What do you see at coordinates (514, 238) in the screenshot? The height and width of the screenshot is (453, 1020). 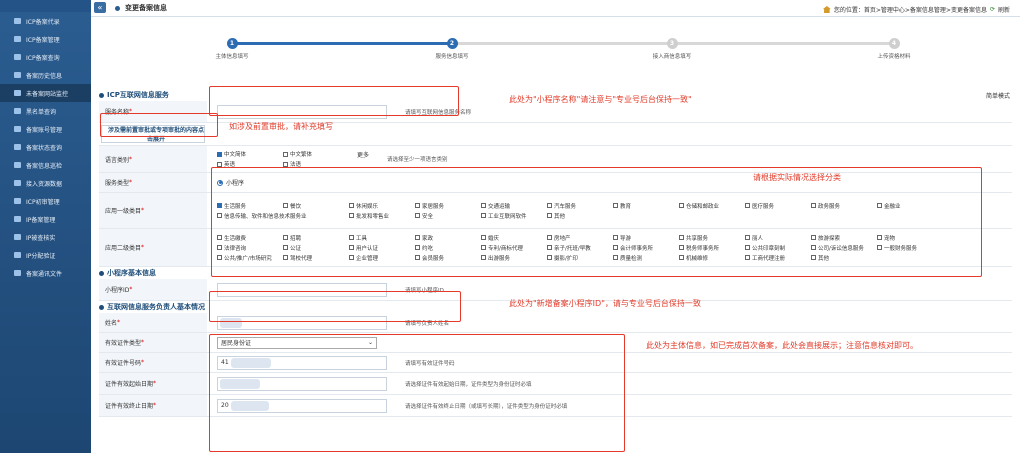 I see `category-checkbox: 婚庆` at bounding box center [514, 238].